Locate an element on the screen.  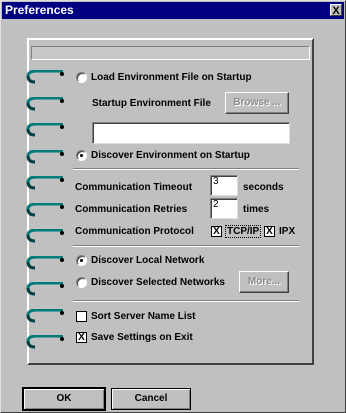
comm-retries-unit: times is located at coordinates (256, 209).